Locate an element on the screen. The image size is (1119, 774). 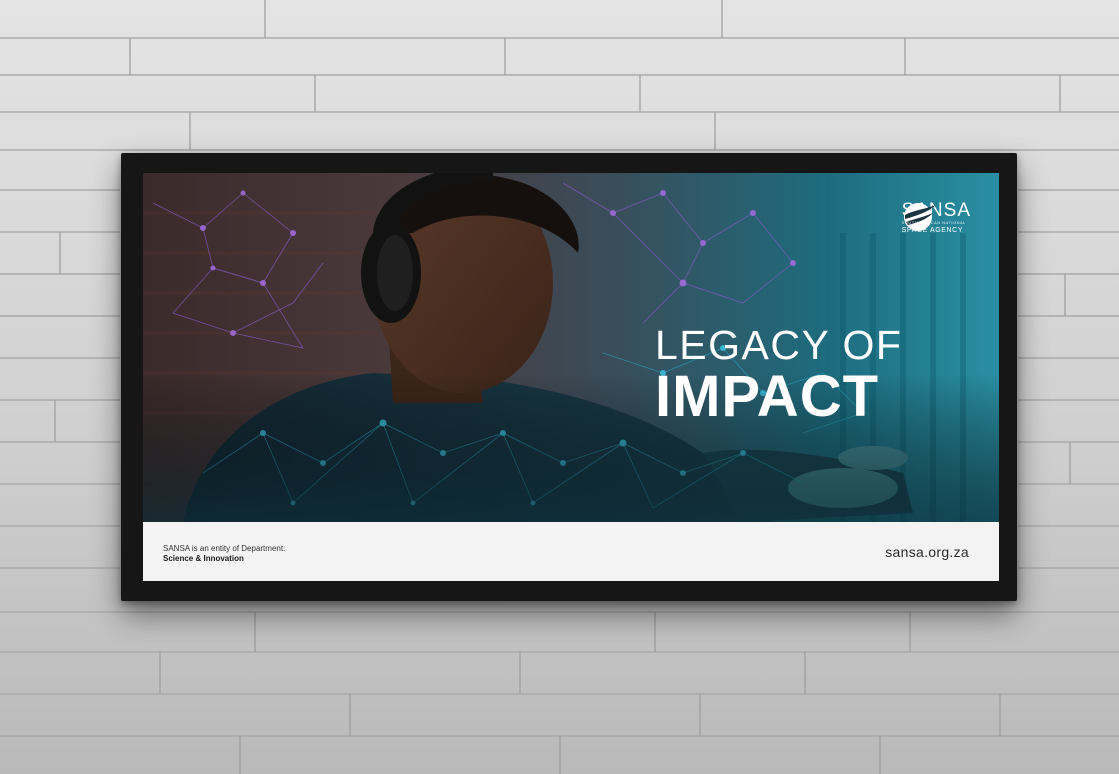
website-url: sansa.org.za is located at coordinates (927, 552).